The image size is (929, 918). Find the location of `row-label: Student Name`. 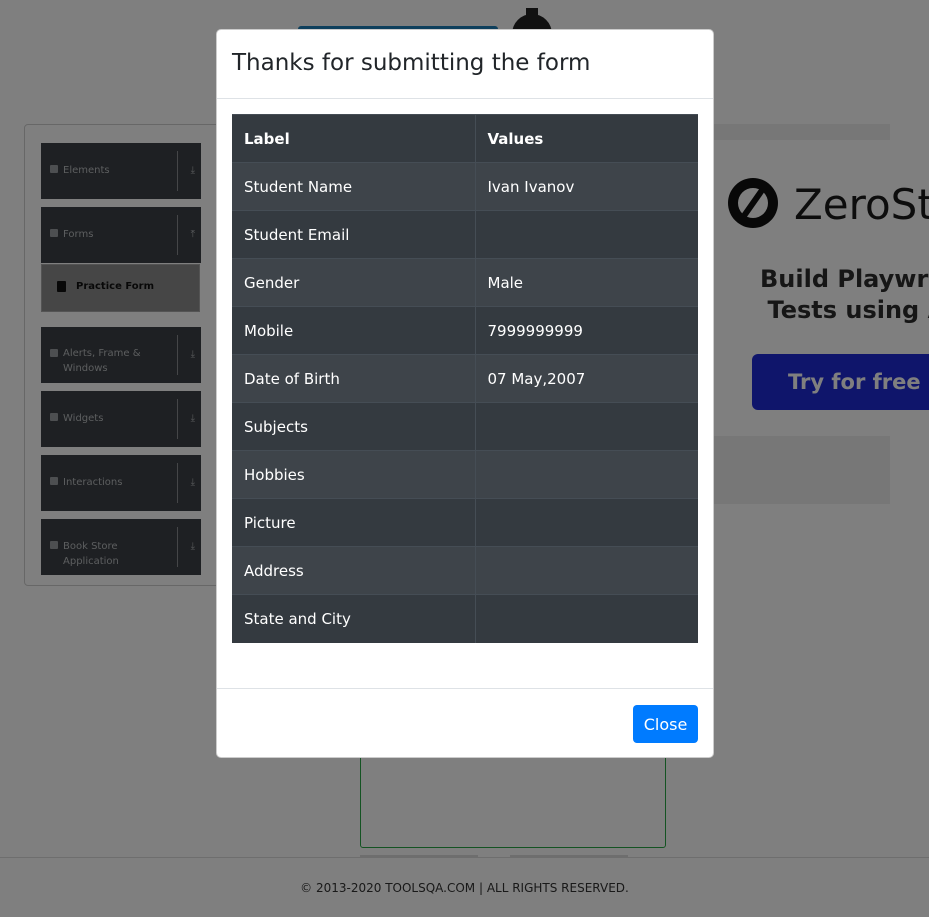

row-label: Student Name is located at coordinates (354, 186).